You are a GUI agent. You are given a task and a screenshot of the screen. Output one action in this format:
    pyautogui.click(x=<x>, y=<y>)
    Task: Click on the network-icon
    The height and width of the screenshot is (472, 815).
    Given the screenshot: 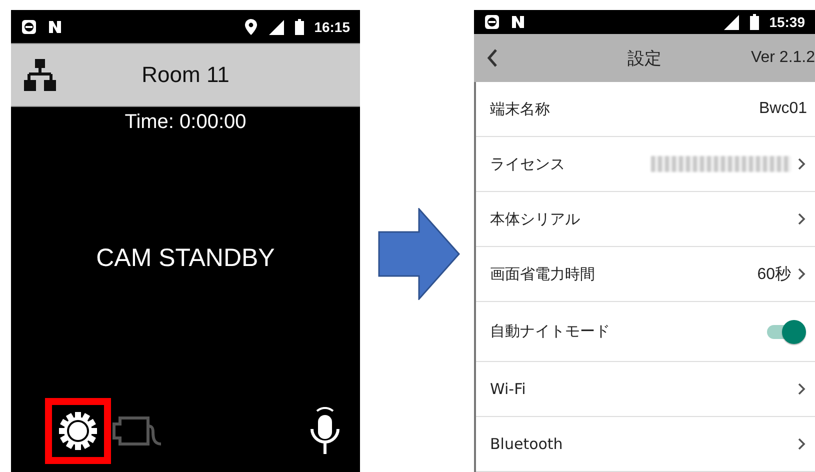 What is the action you would take?
    pyautogui.click(x=40, y=75)
    